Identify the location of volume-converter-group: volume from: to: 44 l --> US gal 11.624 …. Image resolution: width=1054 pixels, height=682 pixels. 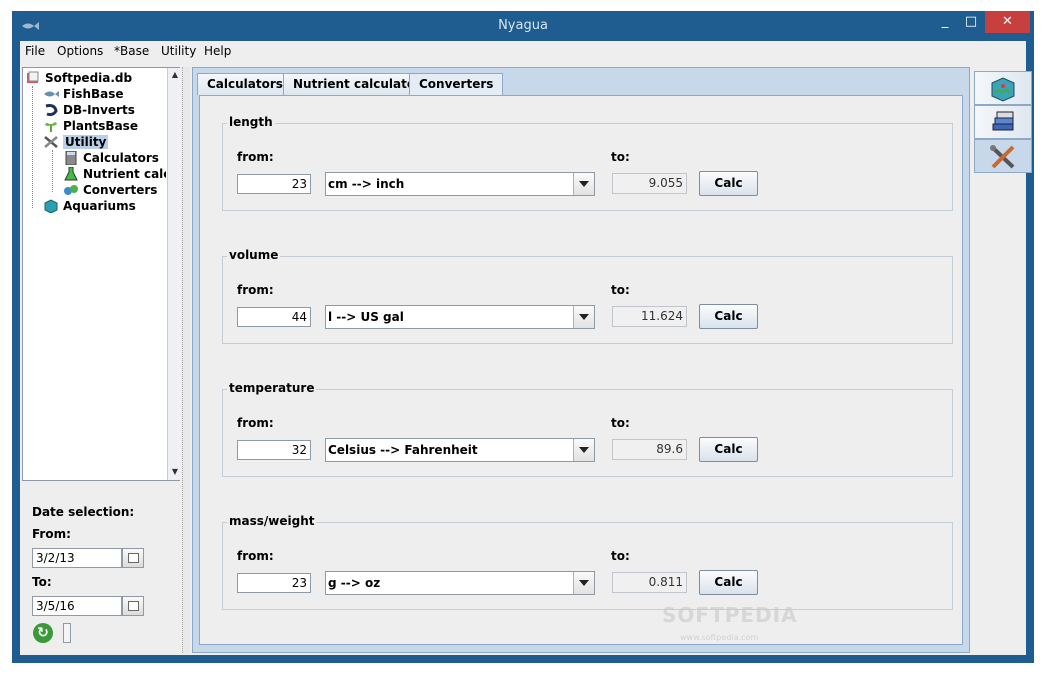
(587, 296).